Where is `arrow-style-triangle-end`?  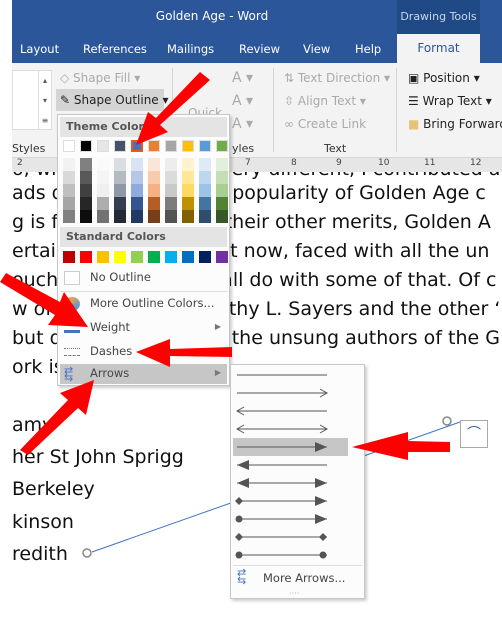 arrow-style-triangle-end is located at coordinates (290, 447).